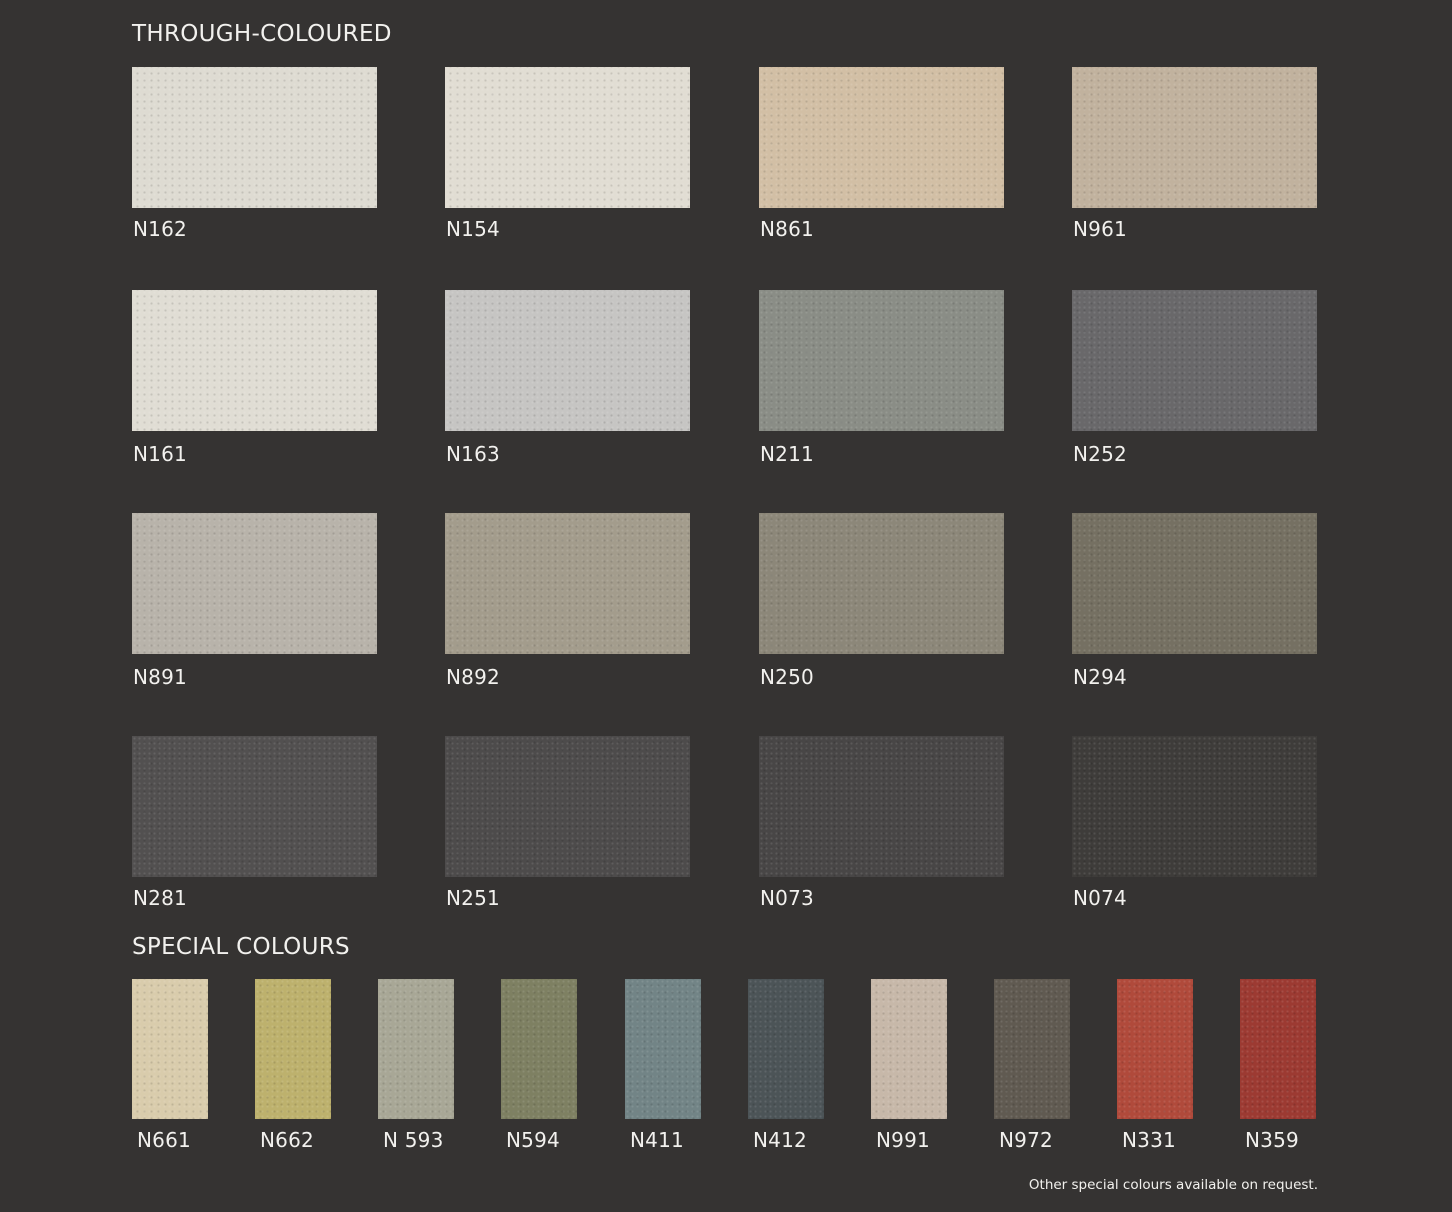 The width and height of the screenshot is (1452, 1212). I want to click on swatch-code-label: N252, so click(1100, 454).